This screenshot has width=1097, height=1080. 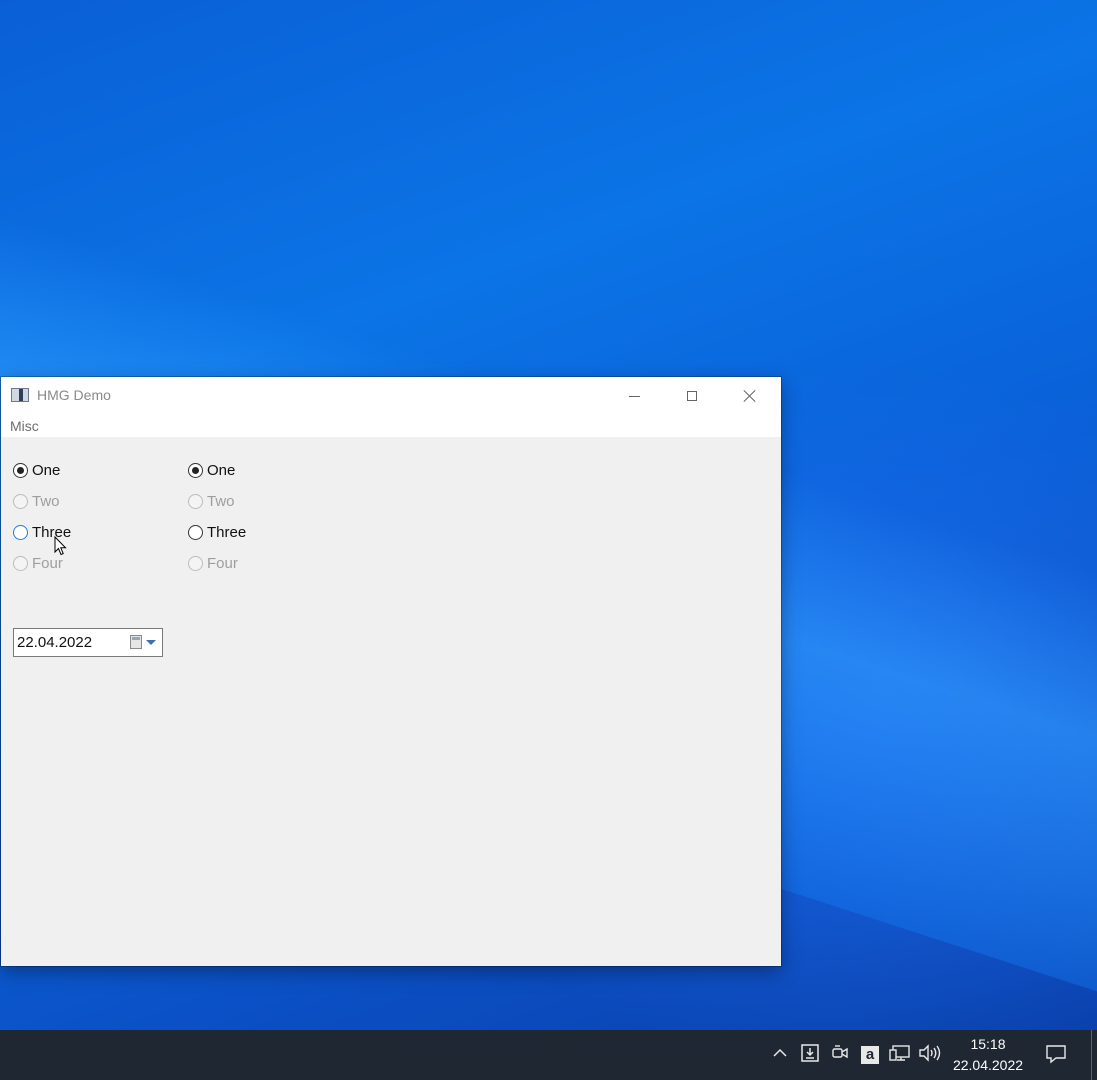 I want to click on notifications-icon, so click(x=1056, y=1056).